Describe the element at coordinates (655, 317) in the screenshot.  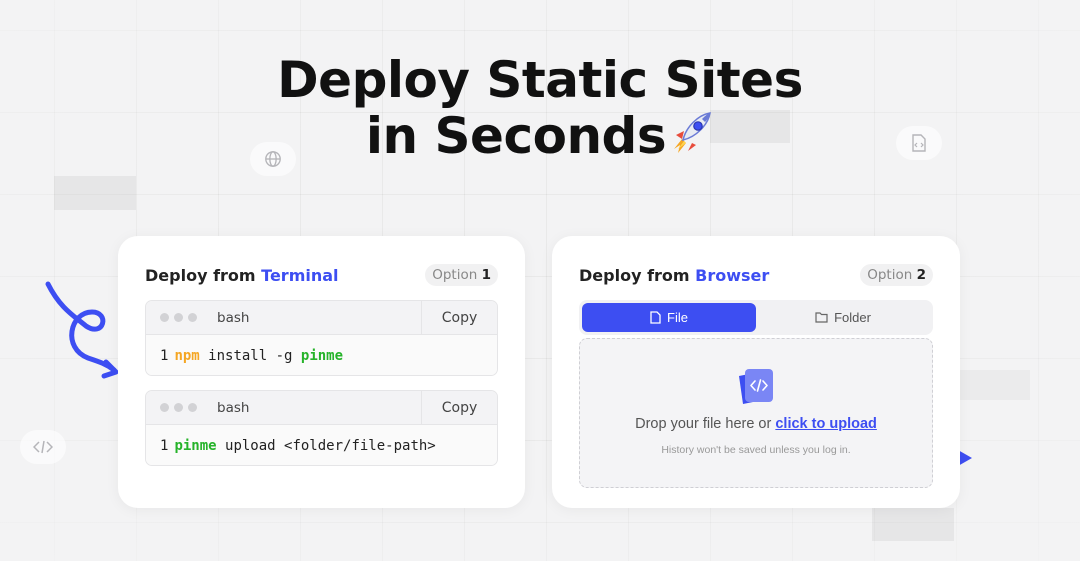
I see `file-icon` at that location.